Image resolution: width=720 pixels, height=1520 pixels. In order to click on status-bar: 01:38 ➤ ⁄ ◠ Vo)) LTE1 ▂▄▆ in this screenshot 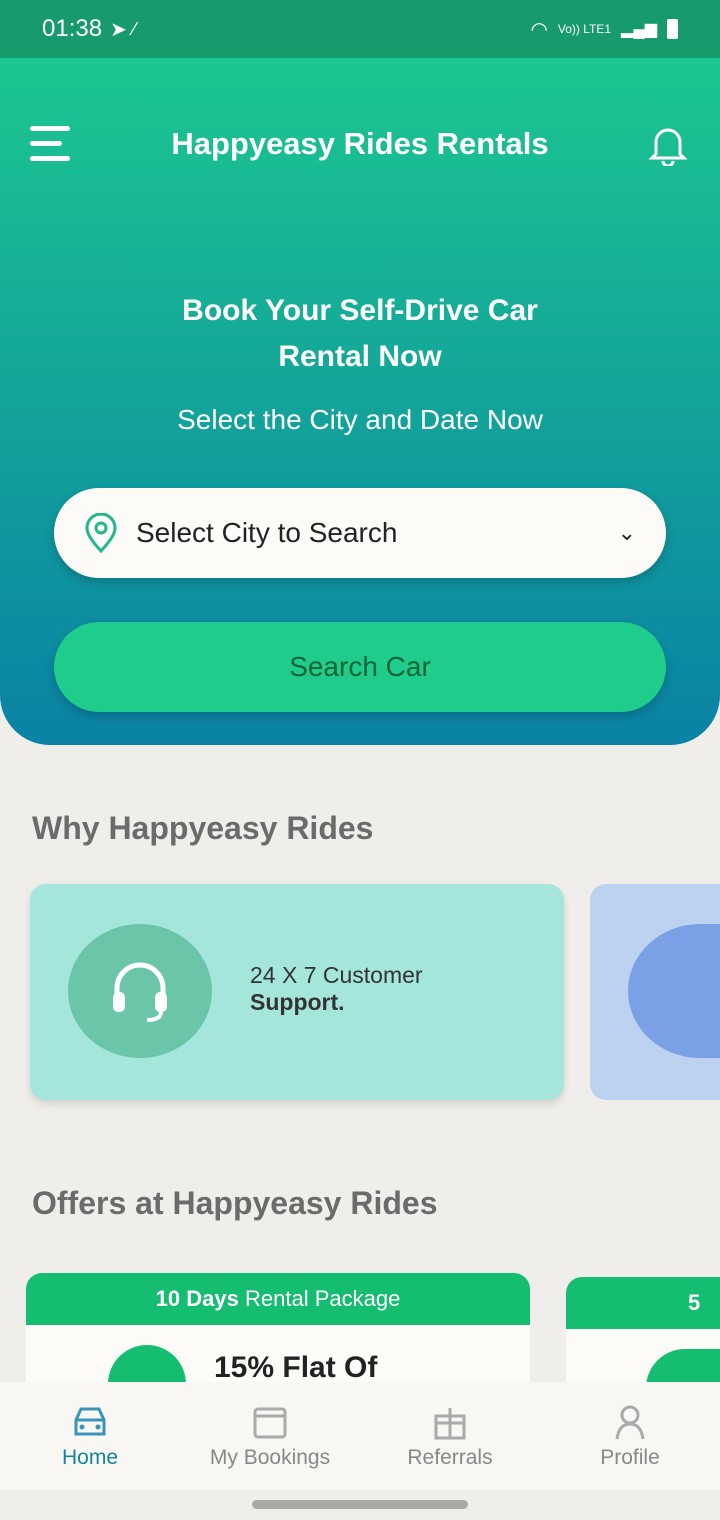, I will do `click(360, 29)`.